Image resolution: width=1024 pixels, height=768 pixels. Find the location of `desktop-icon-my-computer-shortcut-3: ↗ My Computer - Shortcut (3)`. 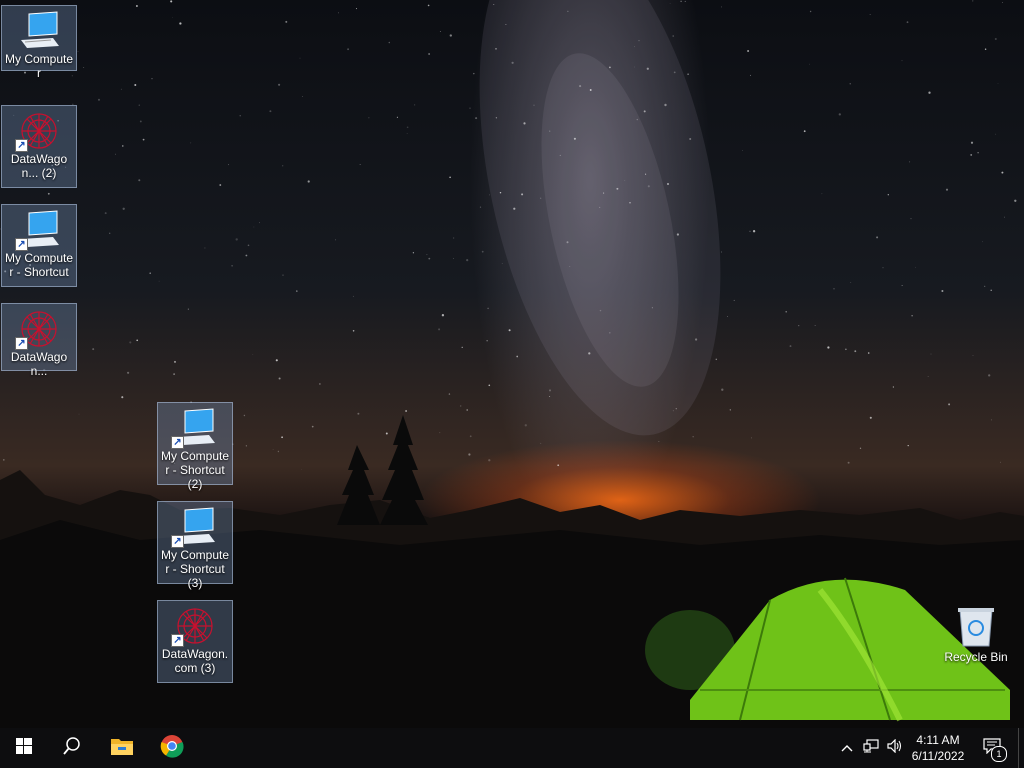

desktop-icon-my-computer-shortcut-3: ↗ My Computer - Shortcut (3) is located at coordinates (195, 545).